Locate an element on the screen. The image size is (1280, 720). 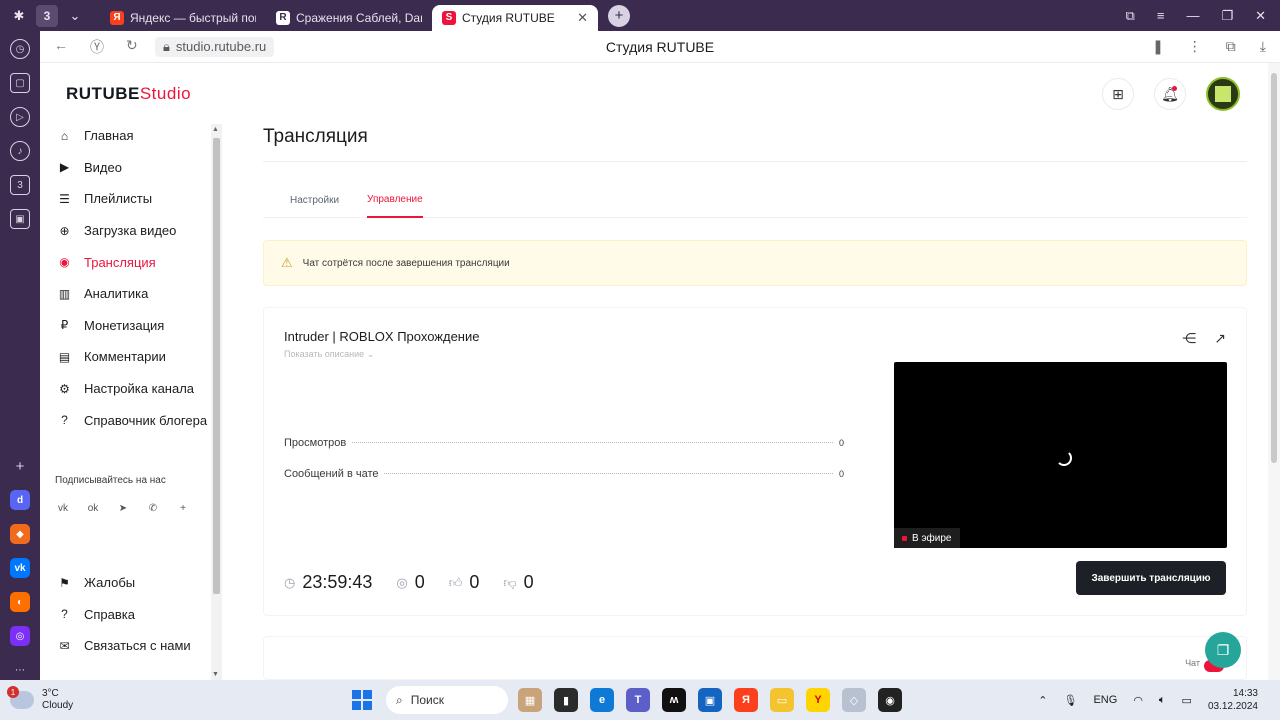
app-icon: ʍ is located at coordinates (674, 700).